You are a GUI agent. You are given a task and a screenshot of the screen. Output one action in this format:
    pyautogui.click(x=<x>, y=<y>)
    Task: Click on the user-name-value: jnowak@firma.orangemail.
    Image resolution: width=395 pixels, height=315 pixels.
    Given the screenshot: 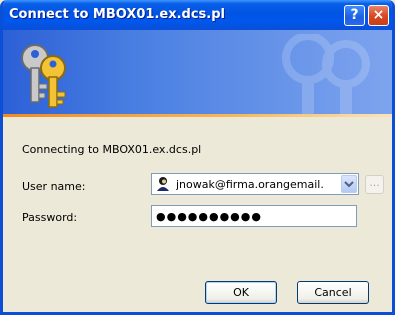 What is the action you would take?
    pyautogui.click(x=250, y=184)
    